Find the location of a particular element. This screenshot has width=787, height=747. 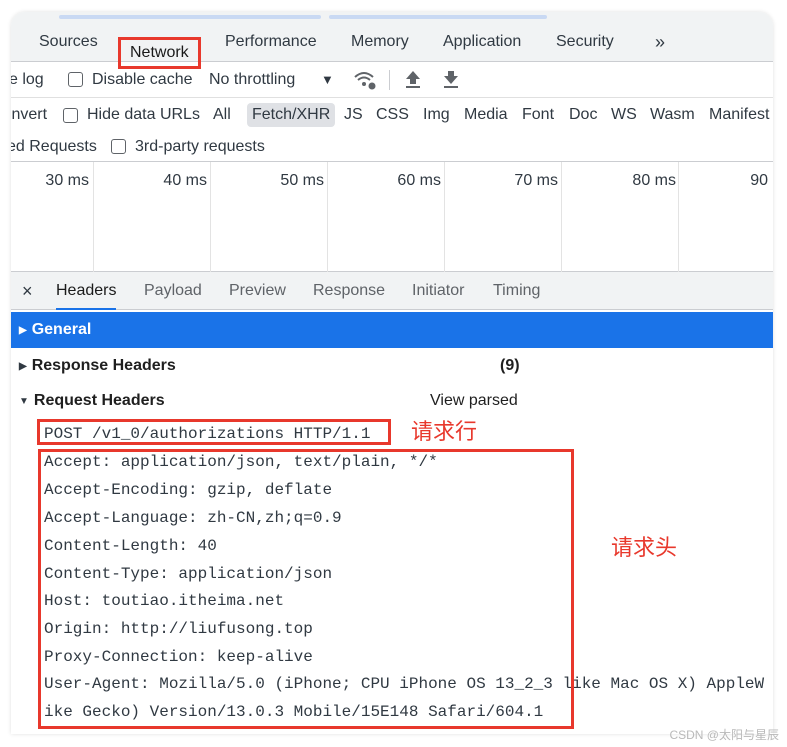

filter-fetch-xhr: Fetch/XHR is located at coordinates (291, 115).